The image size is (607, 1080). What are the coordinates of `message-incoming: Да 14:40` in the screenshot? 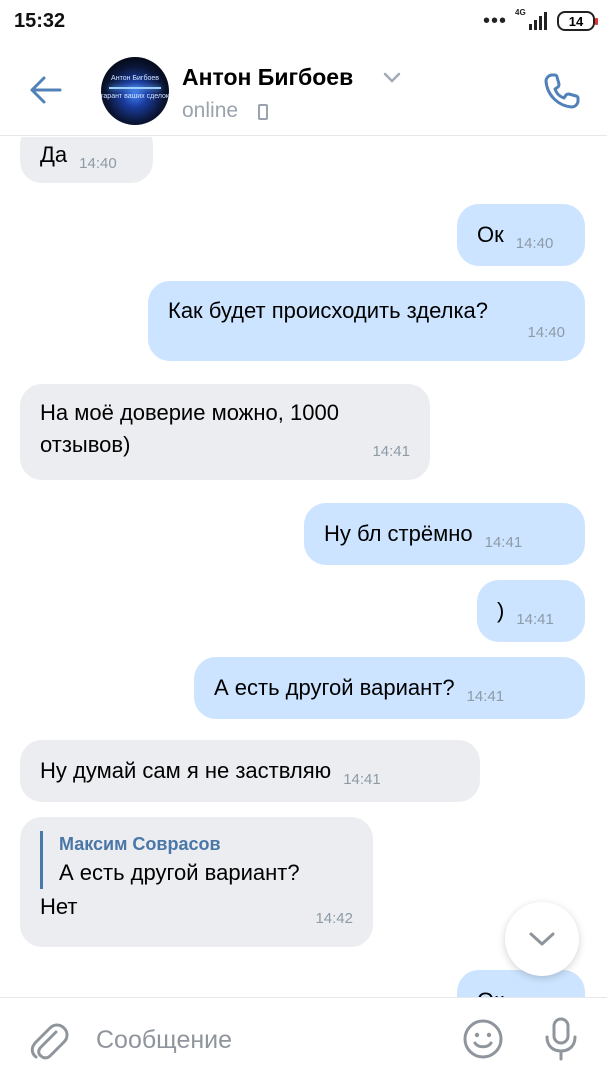 It's located at (86, 160).